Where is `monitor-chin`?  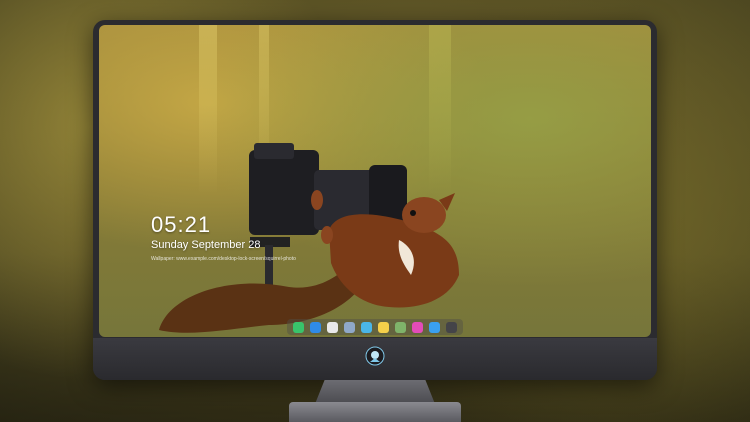 monitor-chin is located at coordinates (375, 359).